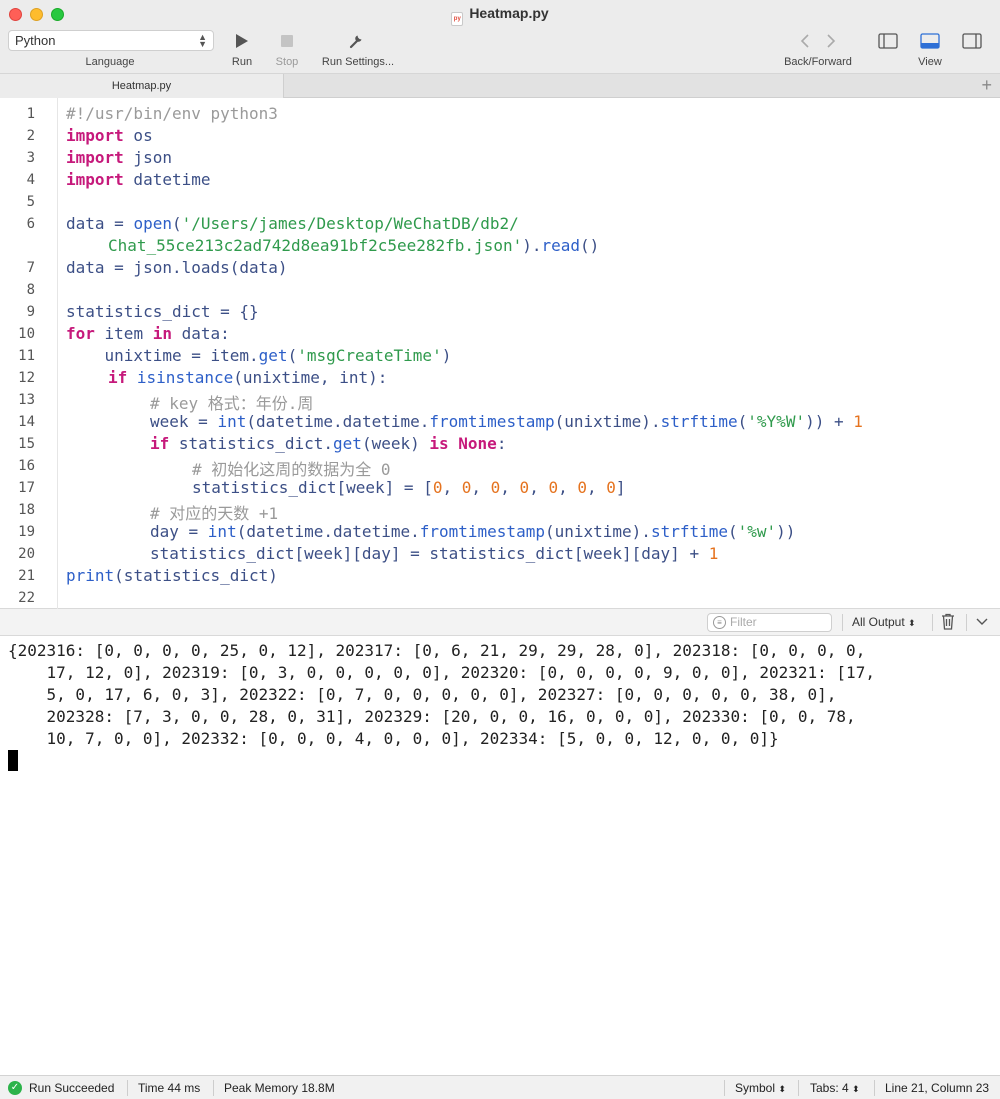  What do you see at coordinates (986, 85) in the screenshot?
I see `new-tab-plus-icon: +` at bounding box center [986, 85].